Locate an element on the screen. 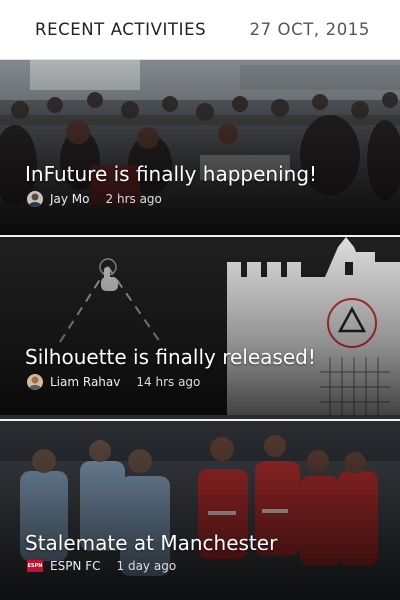  app-header: RECENT ACTIVITIES 27 OCT, 2015 is located at coordinates (200, 30).